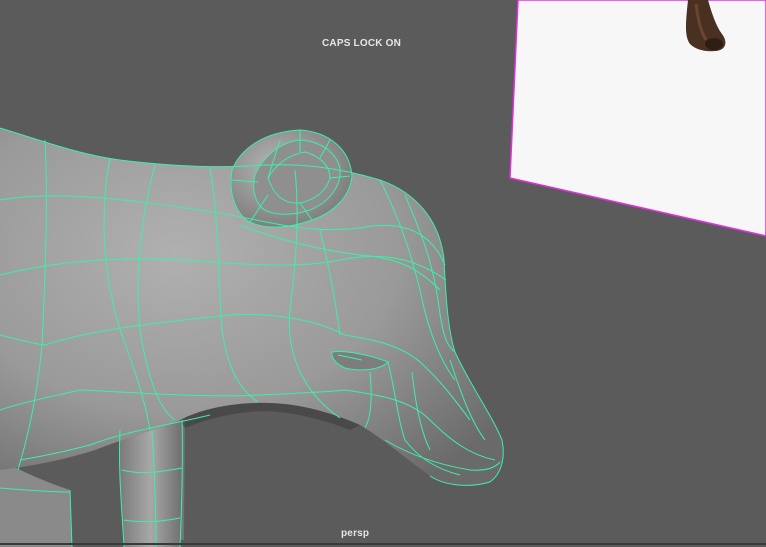 Image resolution: width=766 pixels, height=547 pixels. What do you see at coordinates (355, 533) in the screenshot?
I see `camera-name-label: persp` at bounding box center [355, 533].